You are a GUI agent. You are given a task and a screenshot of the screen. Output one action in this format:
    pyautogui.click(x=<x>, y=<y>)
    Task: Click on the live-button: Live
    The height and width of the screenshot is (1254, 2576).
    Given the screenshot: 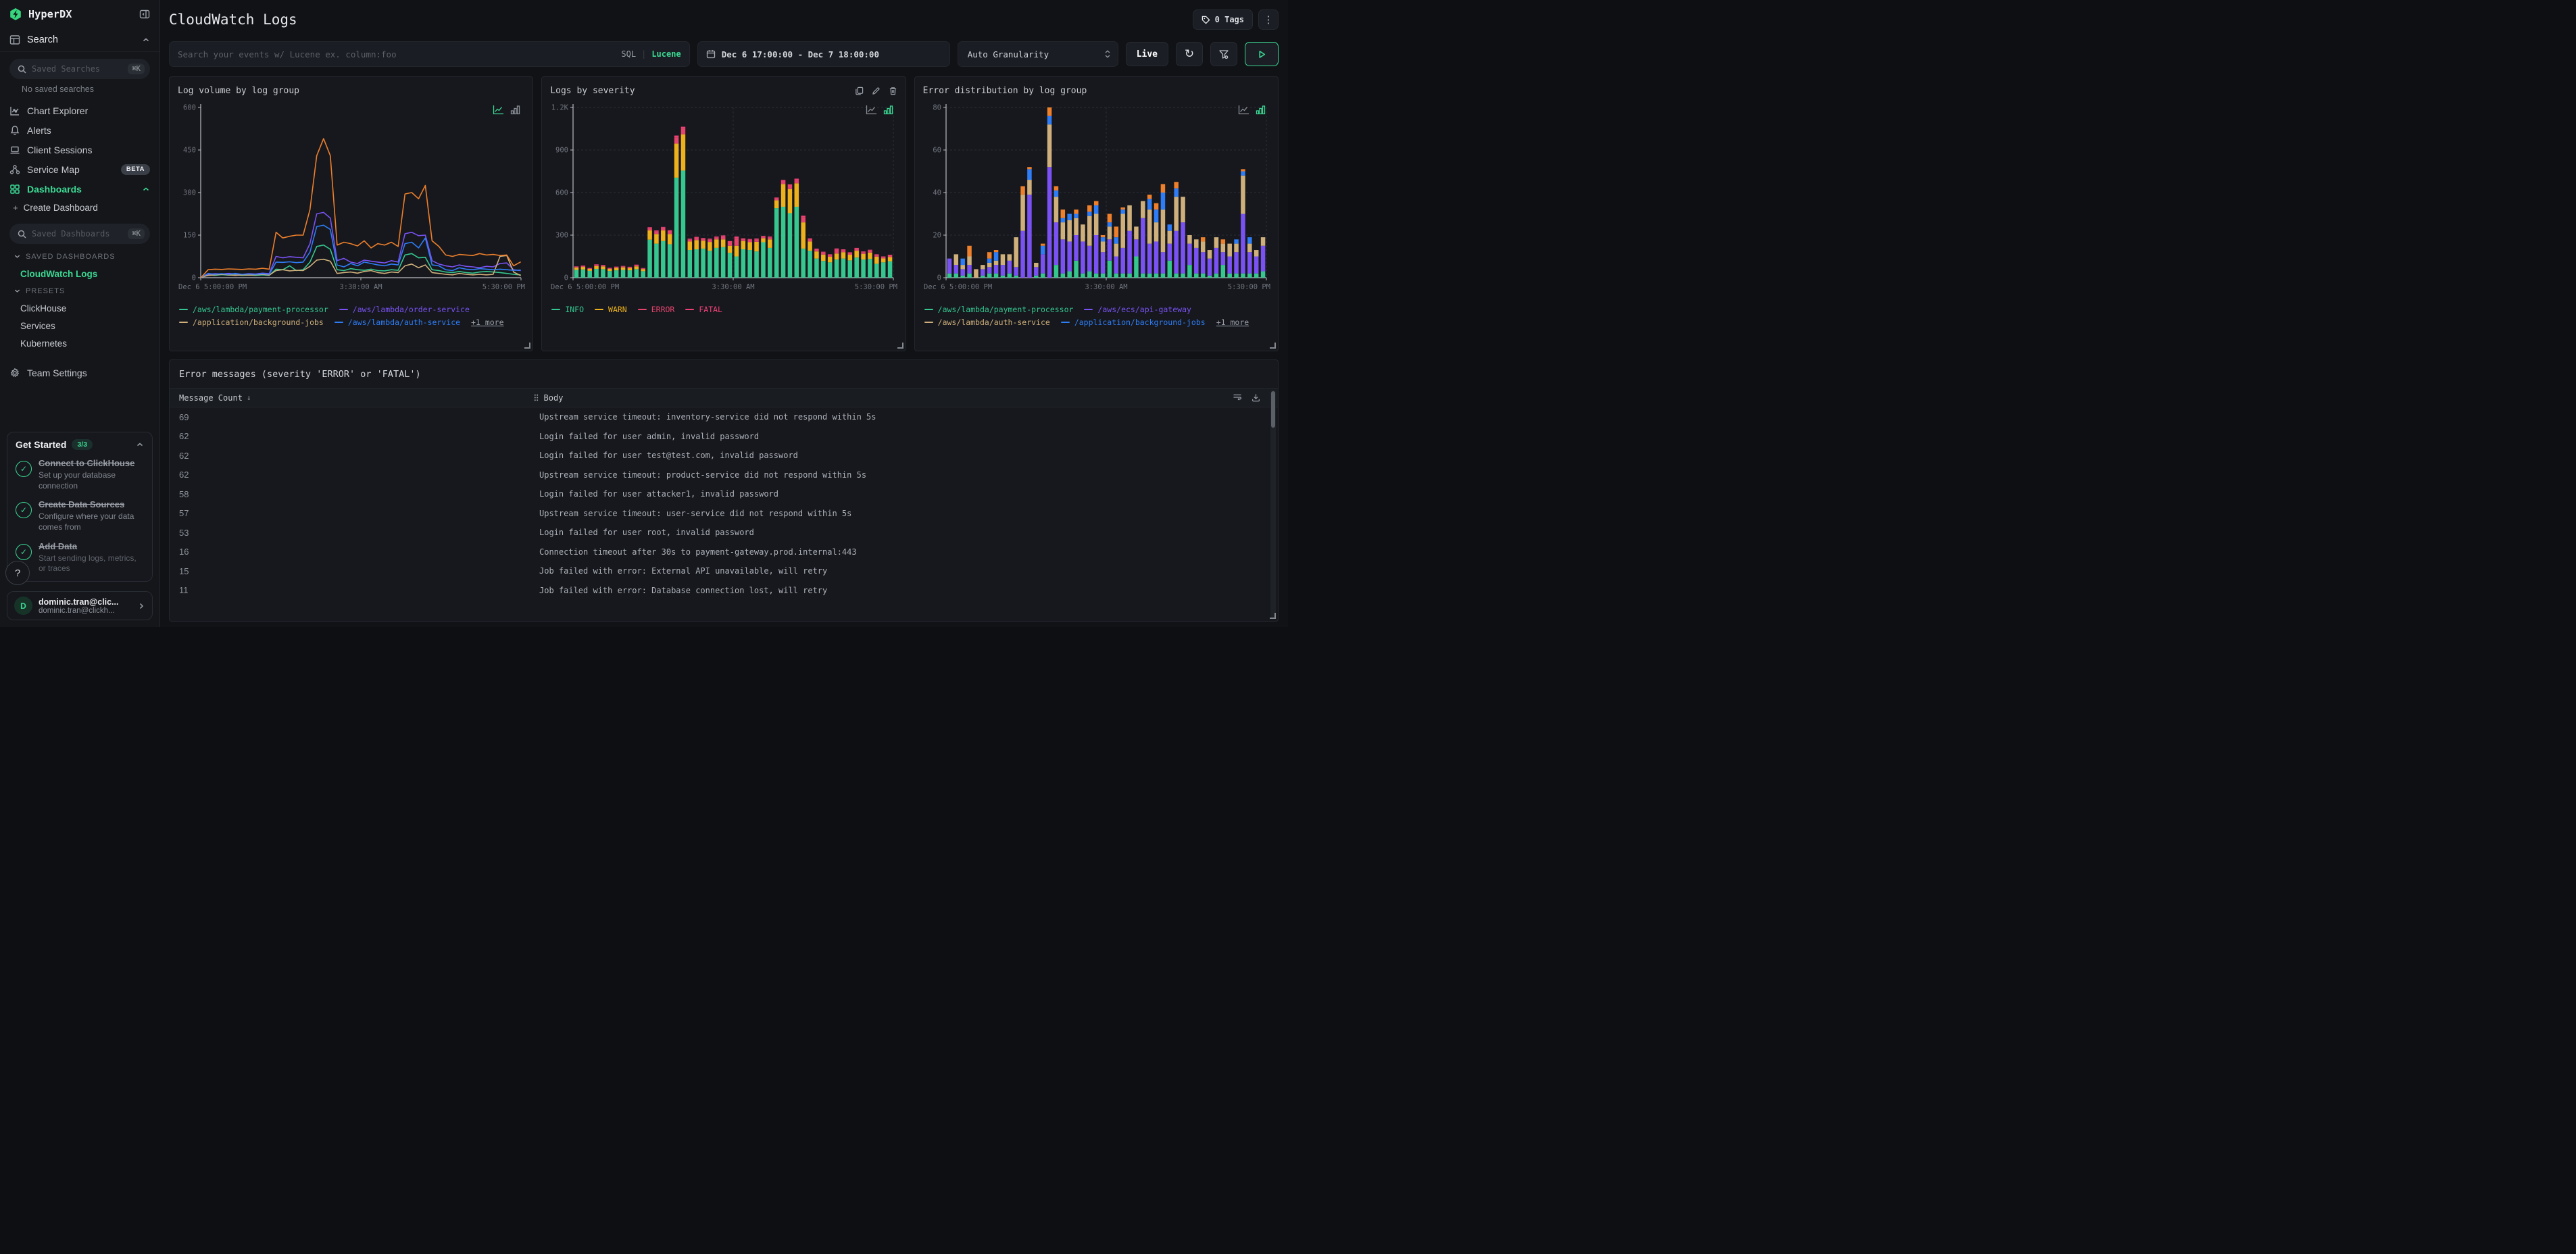 What is the action you would take?
    pyautogui.click(x=1147, y=54)
    